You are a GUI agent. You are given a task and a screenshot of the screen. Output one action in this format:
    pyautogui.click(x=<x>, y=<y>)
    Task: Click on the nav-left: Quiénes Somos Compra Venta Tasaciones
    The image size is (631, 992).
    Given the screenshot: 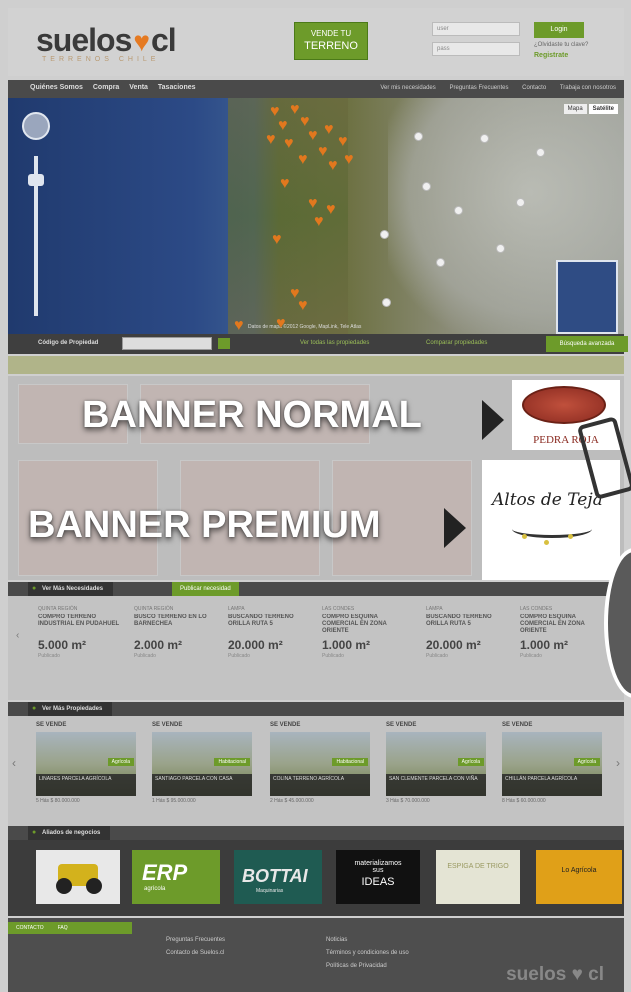 What is the action you would take?
    pyautogui.click(x=117, y=87)
    